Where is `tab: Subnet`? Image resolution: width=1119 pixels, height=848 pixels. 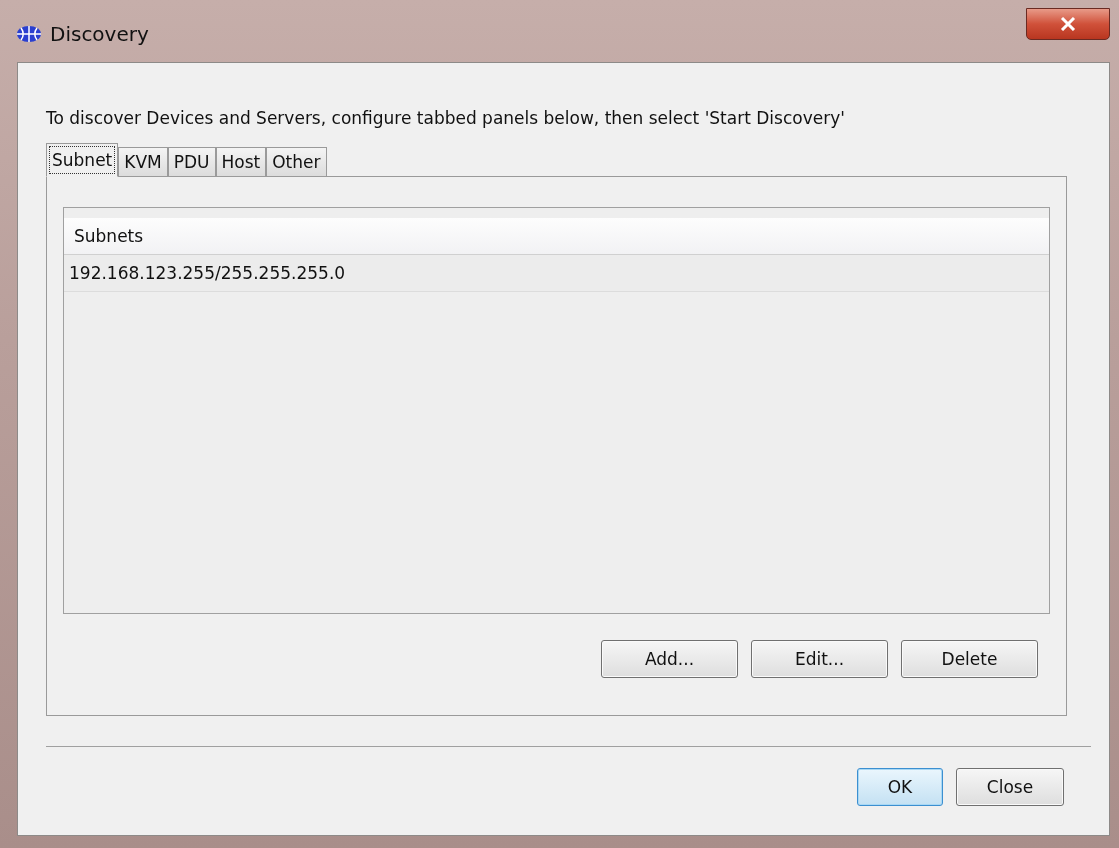
tab: Subnet is located at coordinates (82, 160).